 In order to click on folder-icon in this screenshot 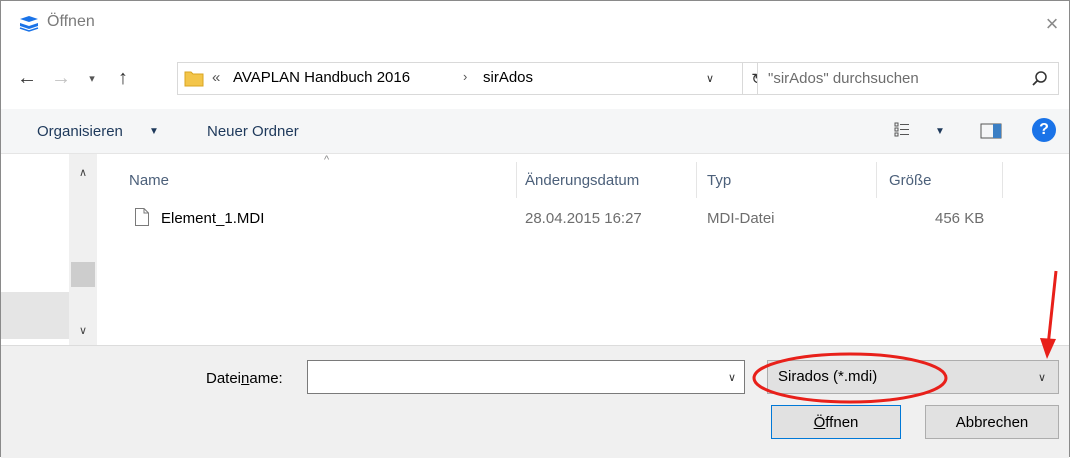, I will do `click(194, 78)`.